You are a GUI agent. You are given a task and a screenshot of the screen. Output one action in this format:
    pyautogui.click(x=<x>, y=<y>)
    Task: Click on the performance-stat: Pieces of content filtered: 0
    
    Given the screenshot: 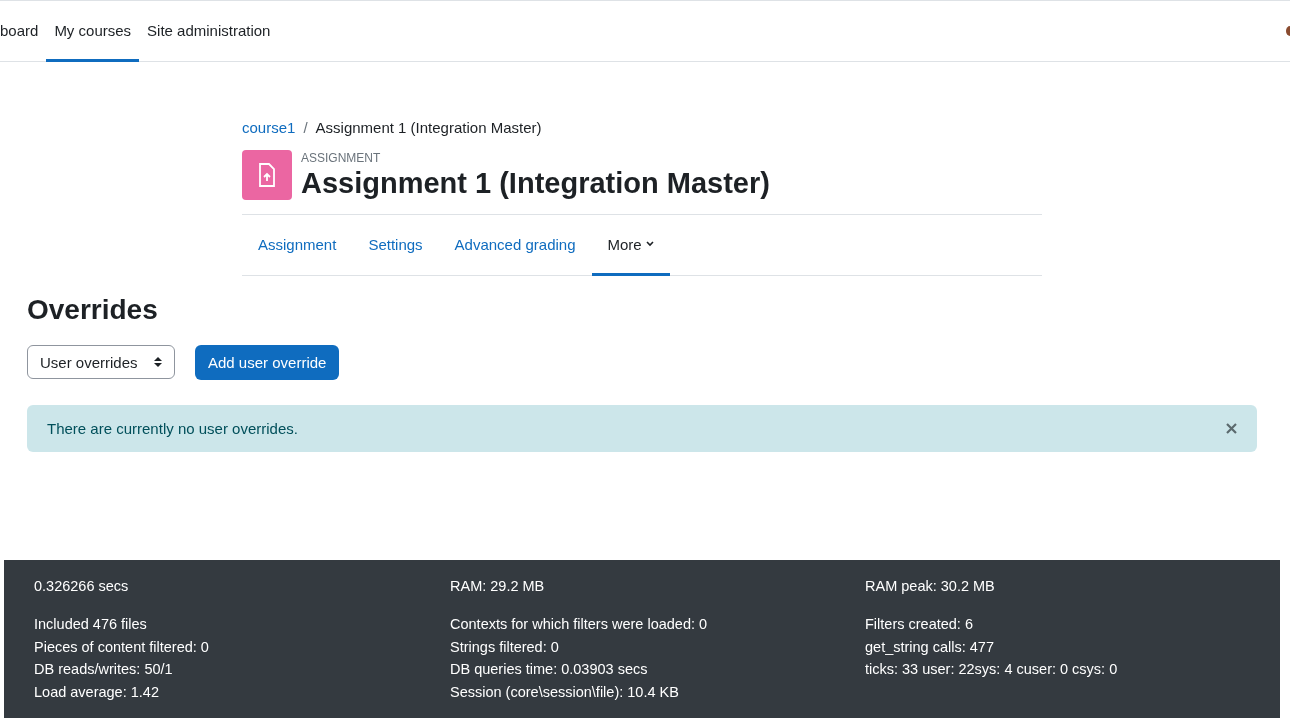 What is the action you would take?
    pyautogui.click(x=122, y=647)
    